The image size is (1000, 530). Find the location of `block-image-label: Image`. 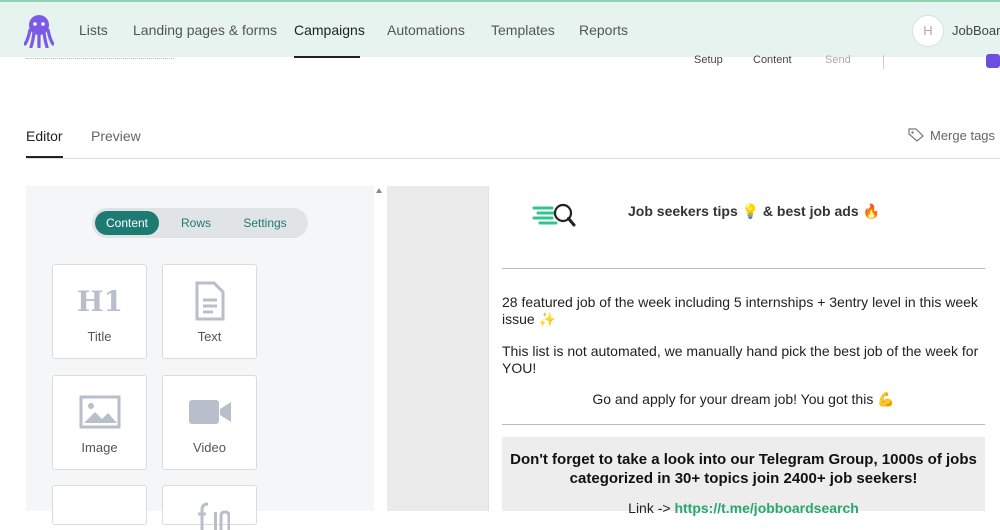

block-image-label: Image is located at coordinates (99, 447).